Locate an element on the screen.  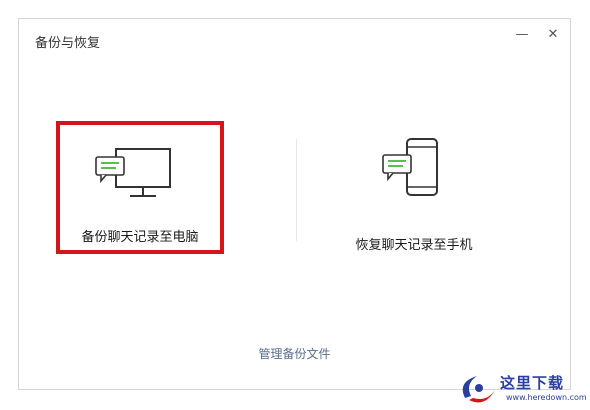
site-watermark: 这里下载 www.heredown.com is located at coordinates (521, 388).